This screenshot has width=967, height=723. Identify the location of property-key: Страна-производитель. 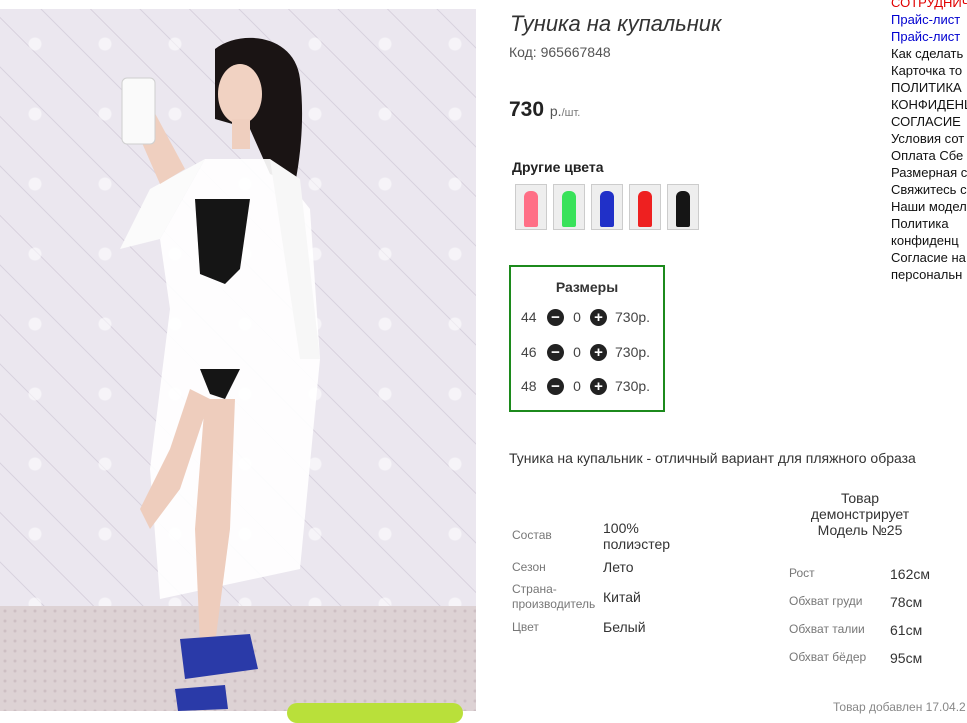
(554, 596).